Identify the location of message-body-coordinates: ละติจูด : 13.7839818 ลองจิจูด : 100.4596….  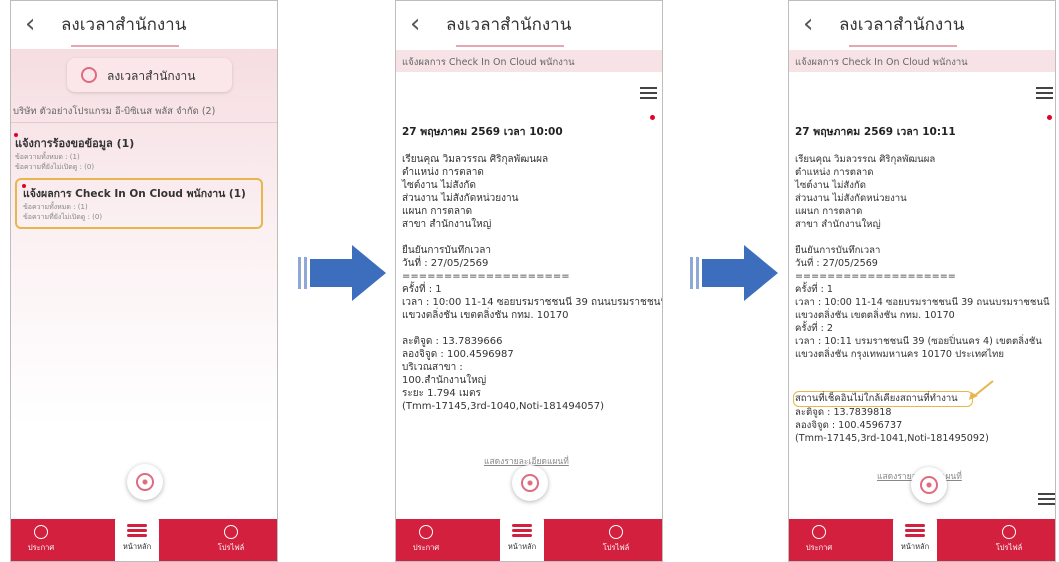
(892, 425).